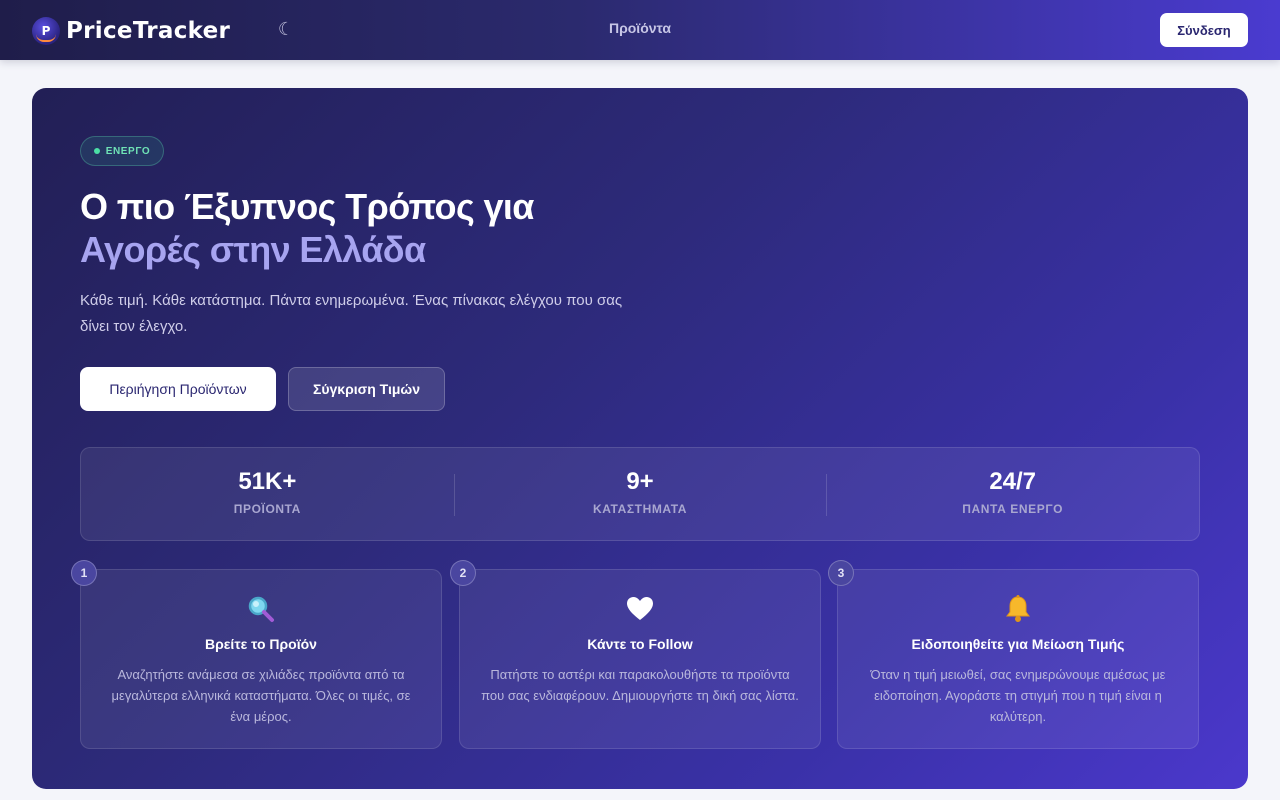 Image resolution: width=1280 pixels, height=800 pixels. I want to click on bell-icon, so click(1018, 609).